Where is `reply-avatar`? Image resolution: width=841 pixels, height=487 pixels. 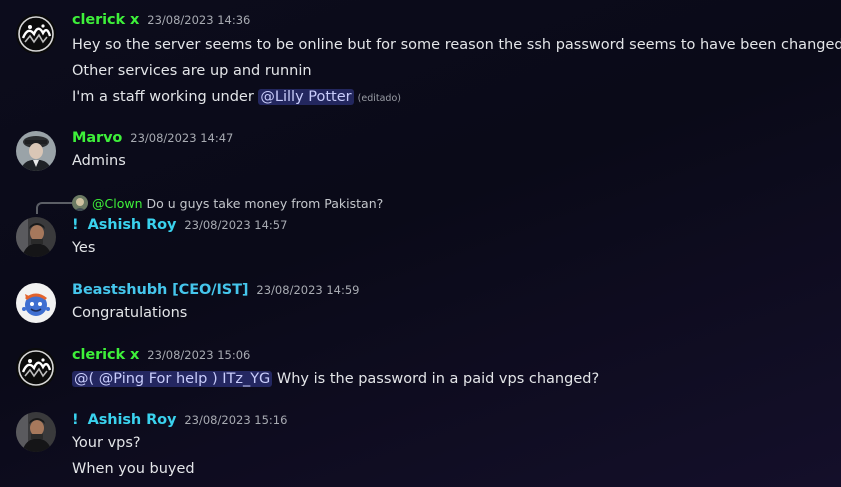
reply-avatar is located at coordinates (80, 203).